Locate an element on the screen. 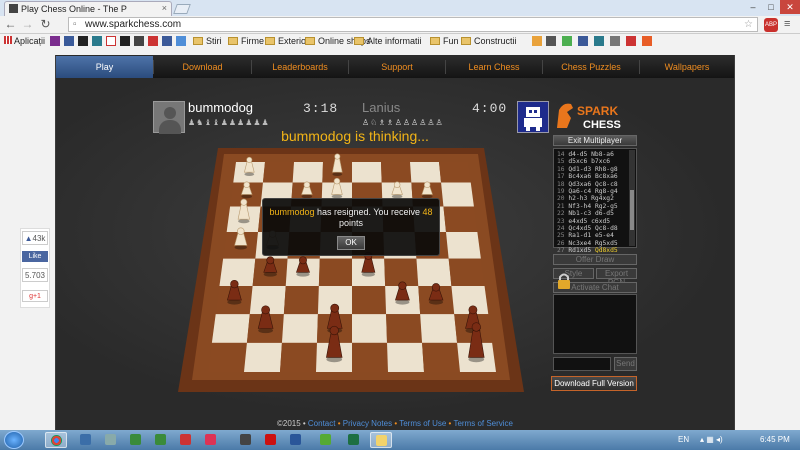  move-list-scrollbar is located at coordinates (632, 198).